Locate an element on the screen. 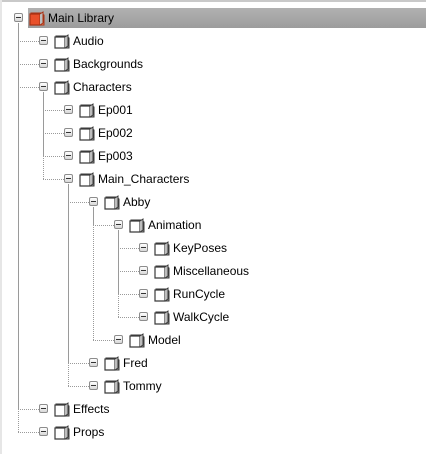  tree-node: RunCycle is located at coordinates (213, 294).